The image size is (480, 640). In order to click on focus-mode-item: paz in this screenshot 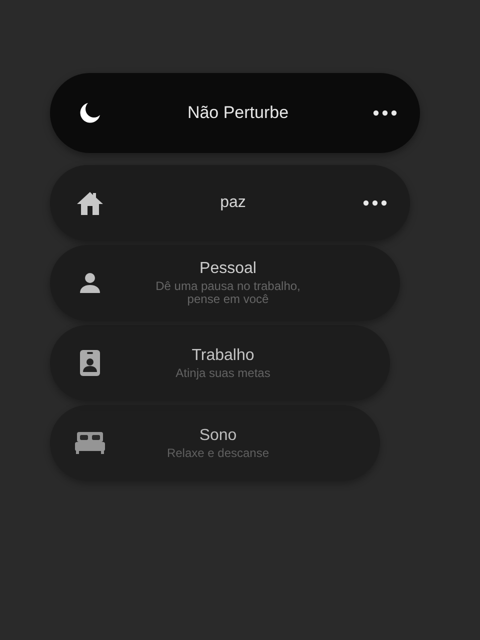, I will do `click(230, 203)`.